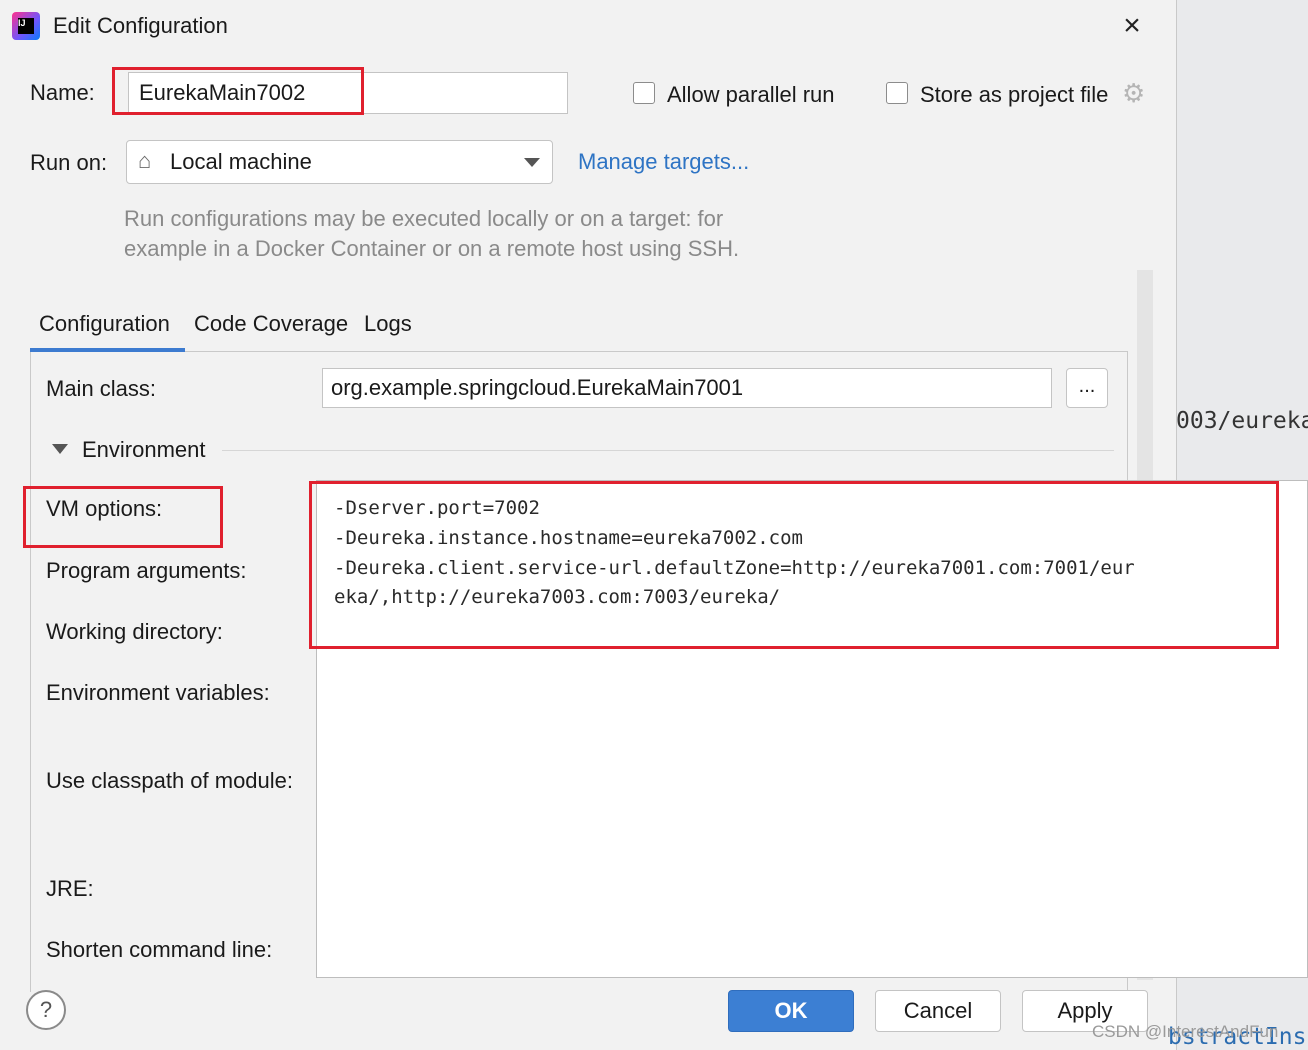 The height and width of the screenshot is (1050, 1308). What do you see at coordinates (123, 517) in the screenshot?
I see `vm-label-highlight-box` at bounding box center [123, 517].